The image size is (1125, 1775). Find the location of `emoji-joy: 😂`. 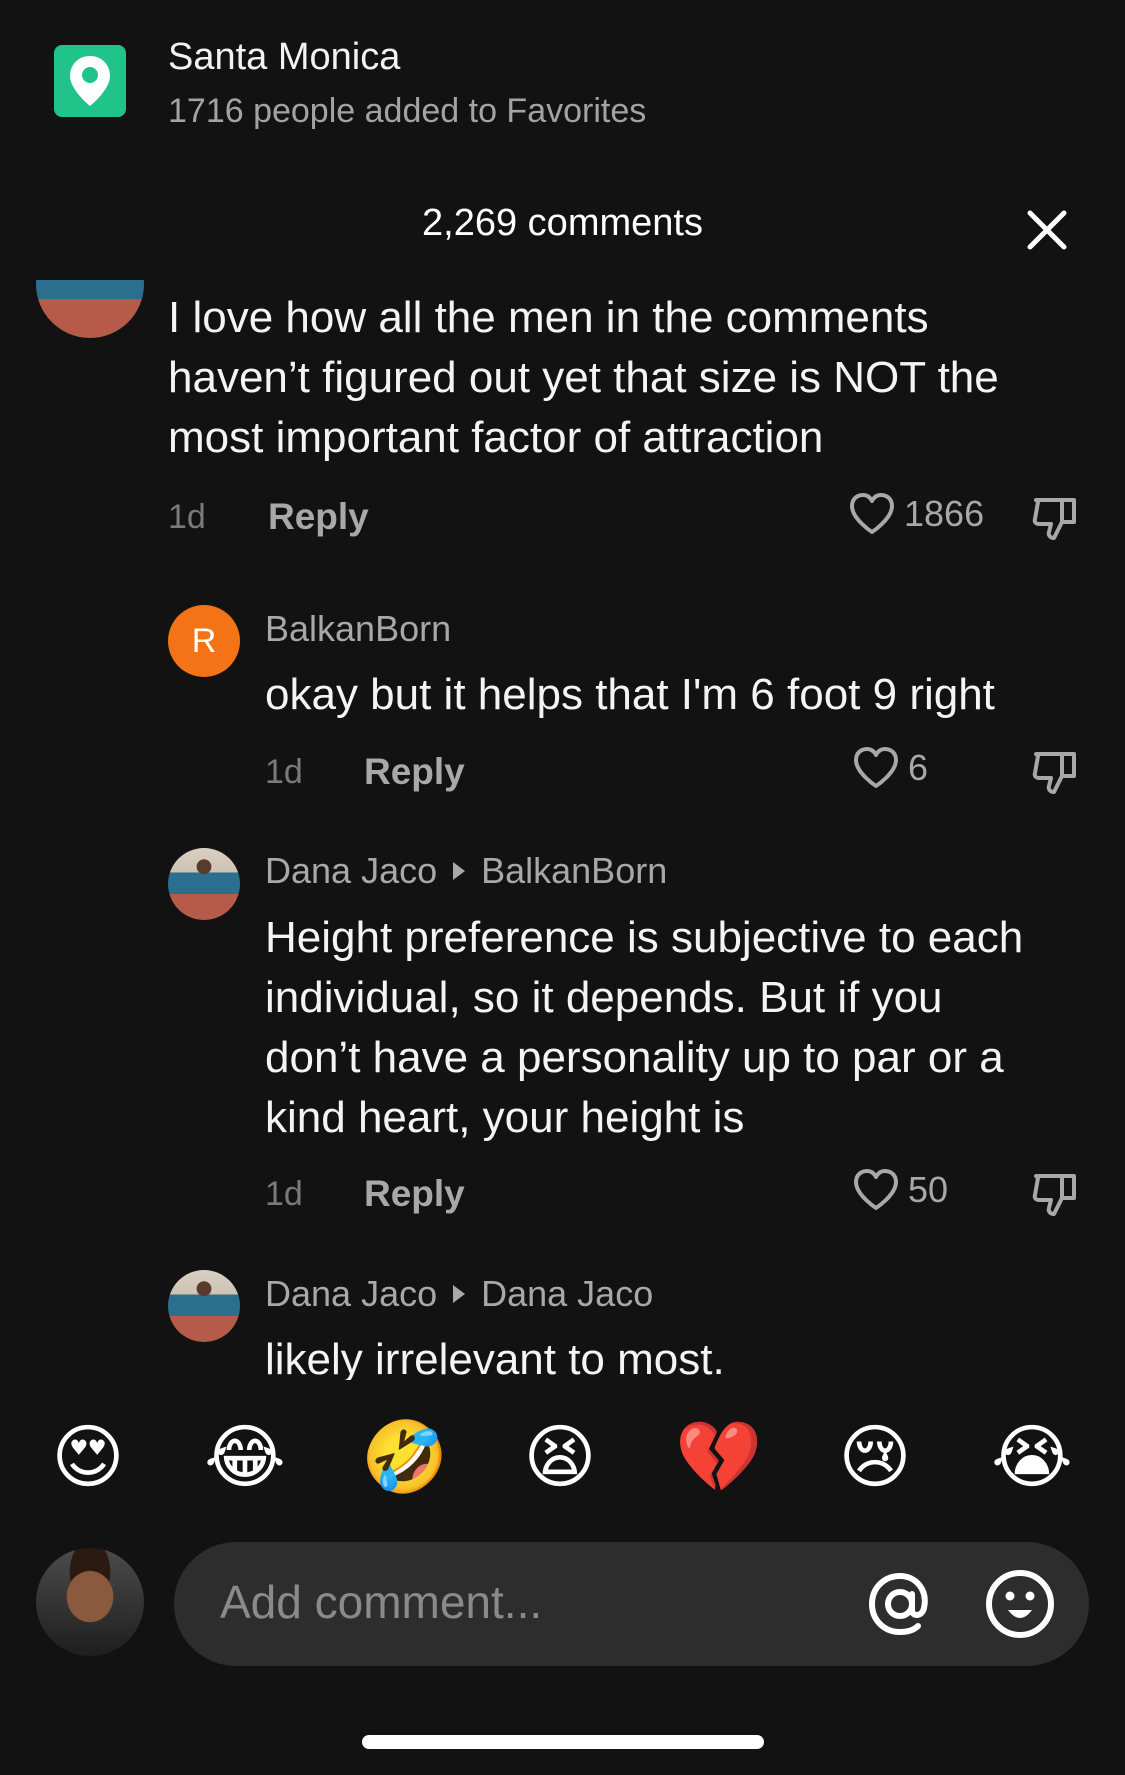

emoji-joy: 😂 is located at coordinates (245, 1457).